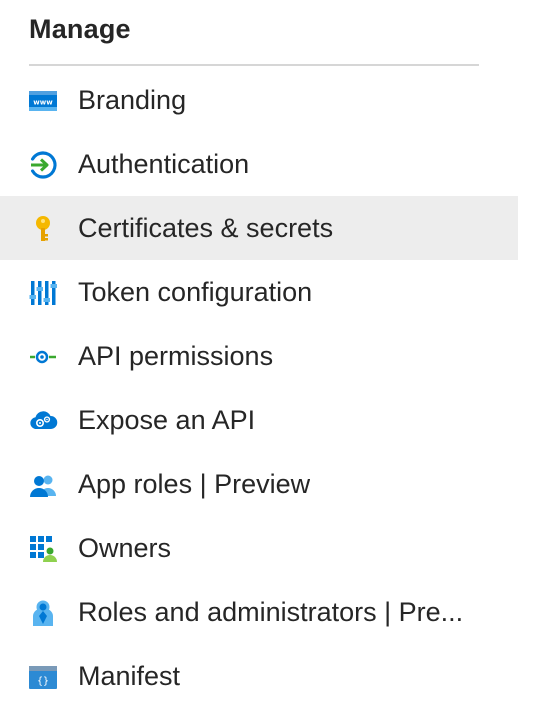 Image resolution: width=536 pixels, height=720 pixels. Describe the element at coordinates (259, 164) in the screenshot. I see `nav-item-authentication: Authentication` at that location.